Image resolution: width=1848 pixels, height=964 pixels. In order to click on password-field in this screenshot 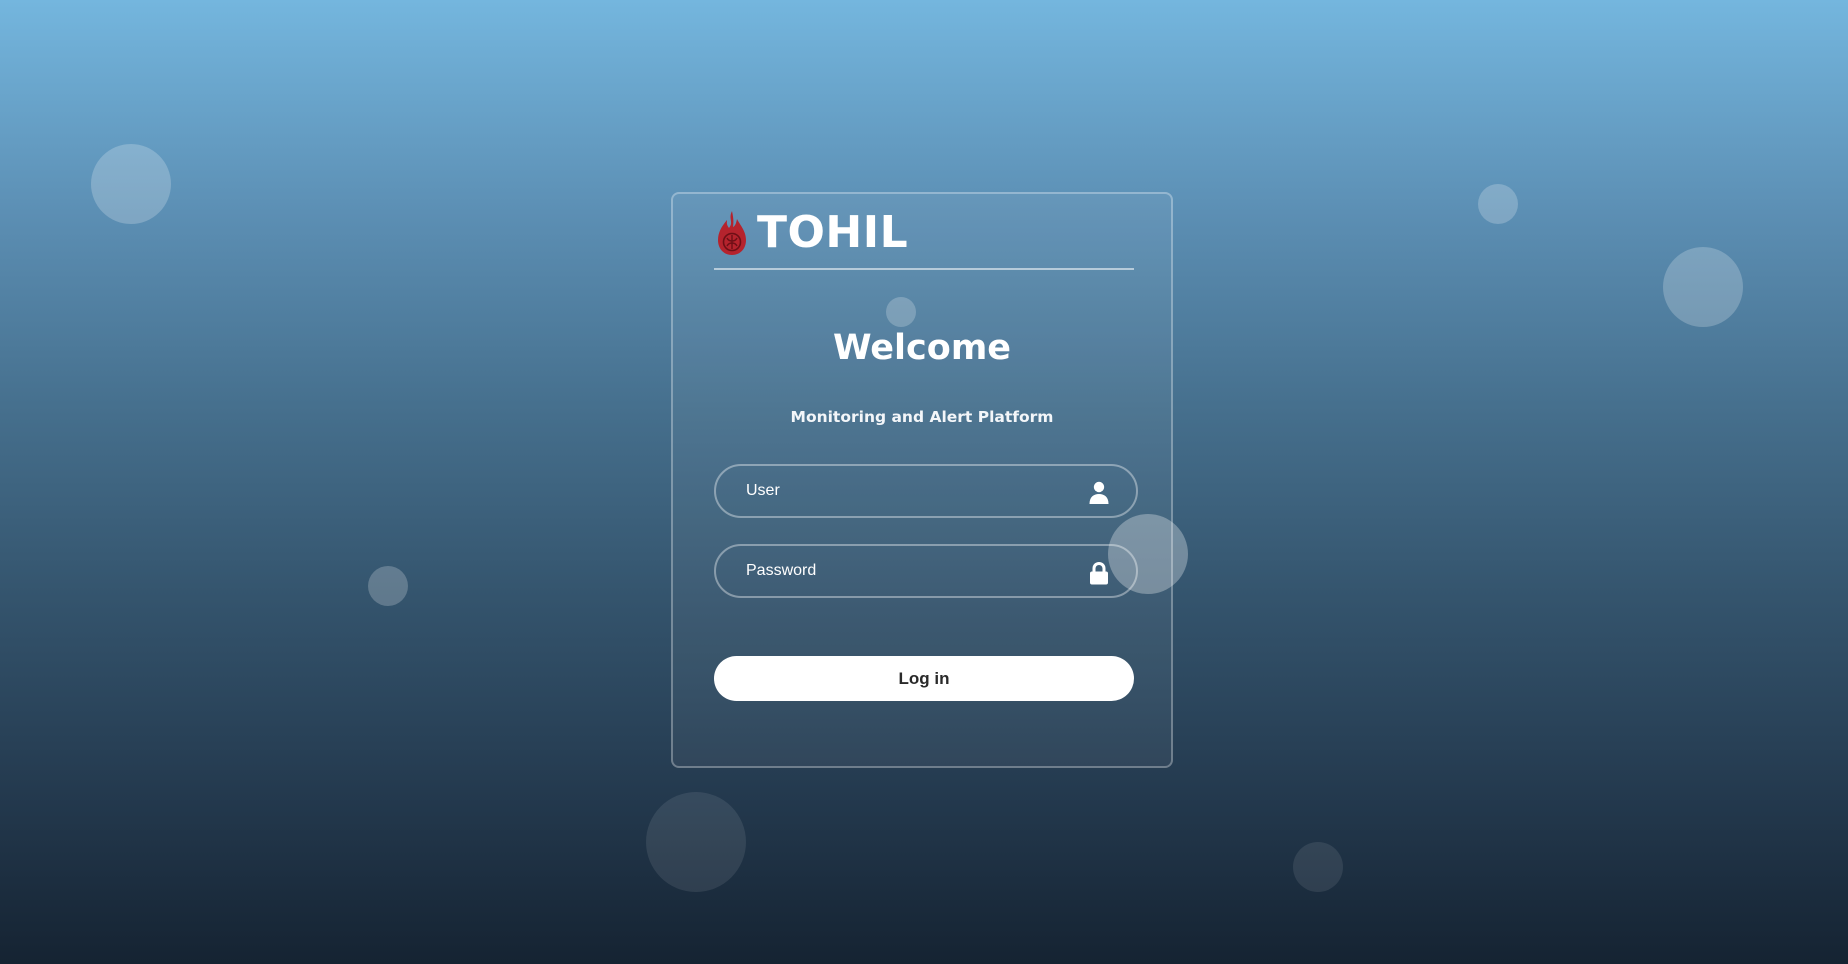, I will do `click(926, 571)`.